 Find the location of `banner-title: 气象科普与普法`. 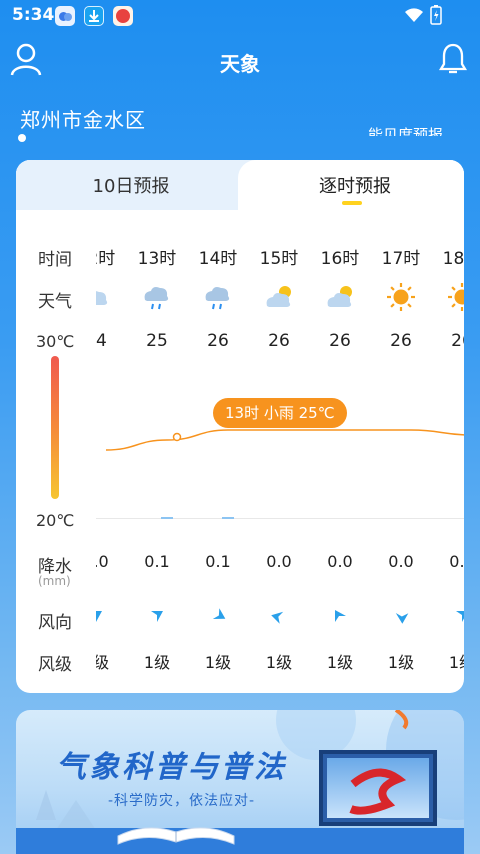

banner-title: 气象科普与普法 is located at coordinates (171, 767).